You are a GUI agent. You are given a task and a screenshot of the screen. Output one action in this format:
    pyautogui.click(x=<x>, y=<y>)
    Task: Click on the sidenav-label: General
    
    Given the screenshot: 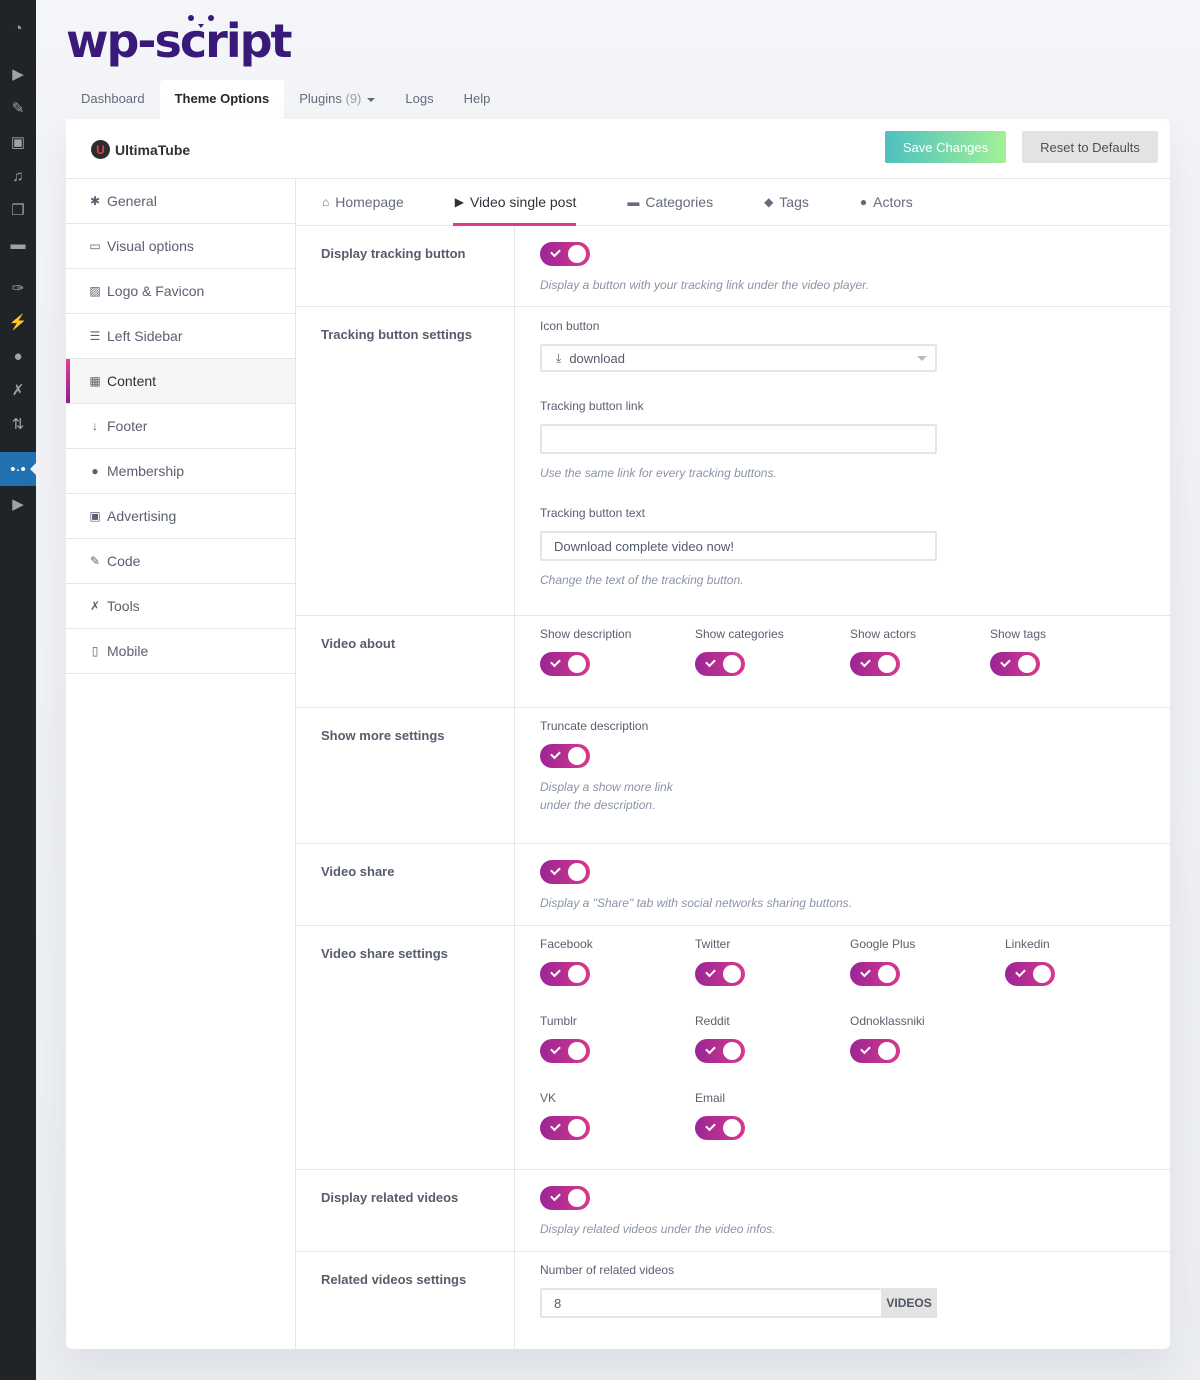 What is the action you would take?
    pyautogui.click(x=132, y=201)
    